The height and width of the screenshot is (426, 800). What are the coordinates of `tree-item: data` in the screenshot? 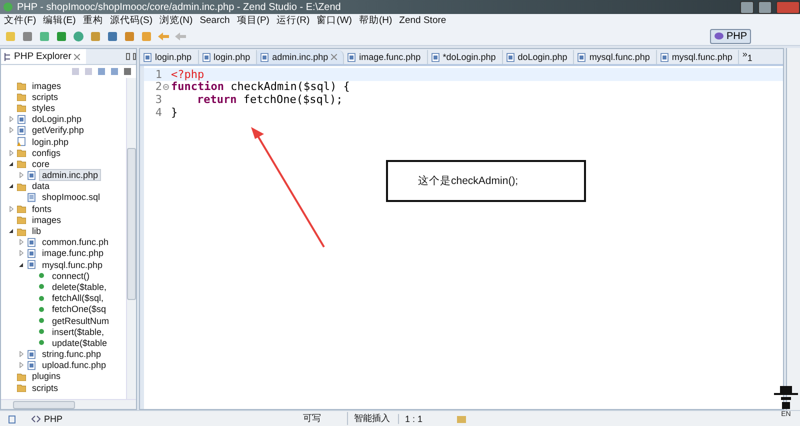 It's located at (41, 186).